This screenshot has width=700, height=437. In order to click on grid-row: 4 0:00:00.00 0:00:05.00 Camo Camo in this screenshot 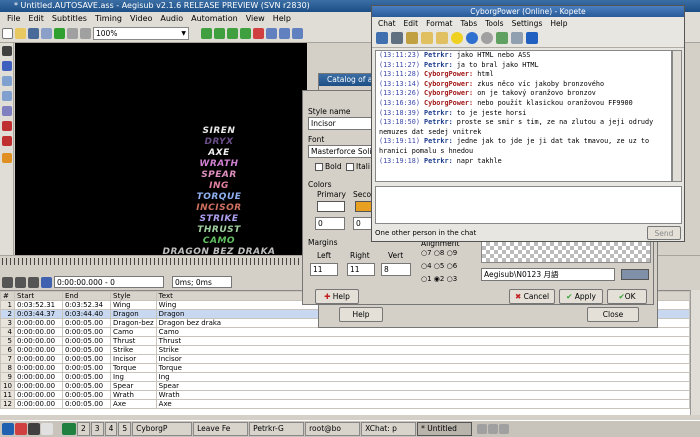, I will do `click(345, 332)`.